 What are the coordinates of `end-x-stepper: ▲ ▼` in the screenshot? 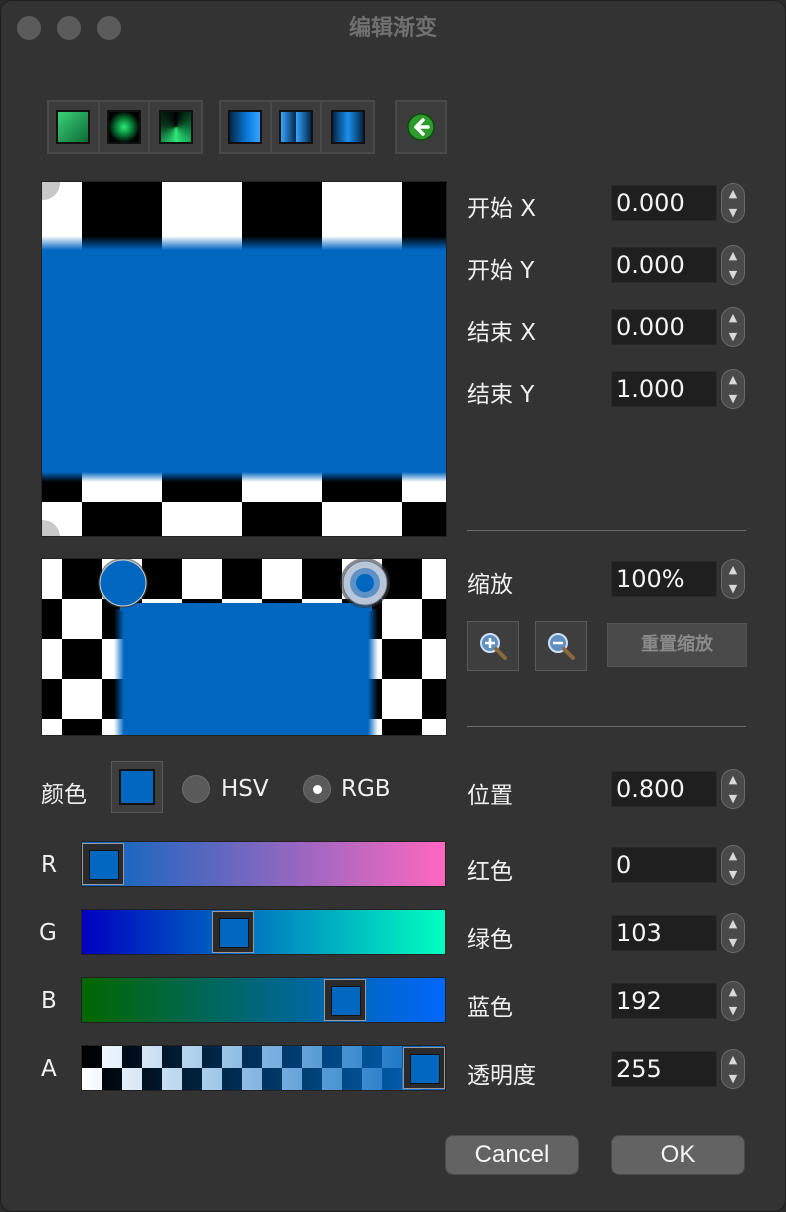 It's located at (733, 327).